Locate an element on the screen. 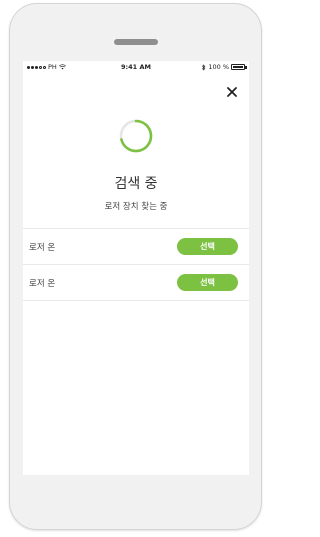 The width and height of the screenshot is (320, 537). status-bar: PH 9:41 AM 100 % is located at coordinates (136, 67).